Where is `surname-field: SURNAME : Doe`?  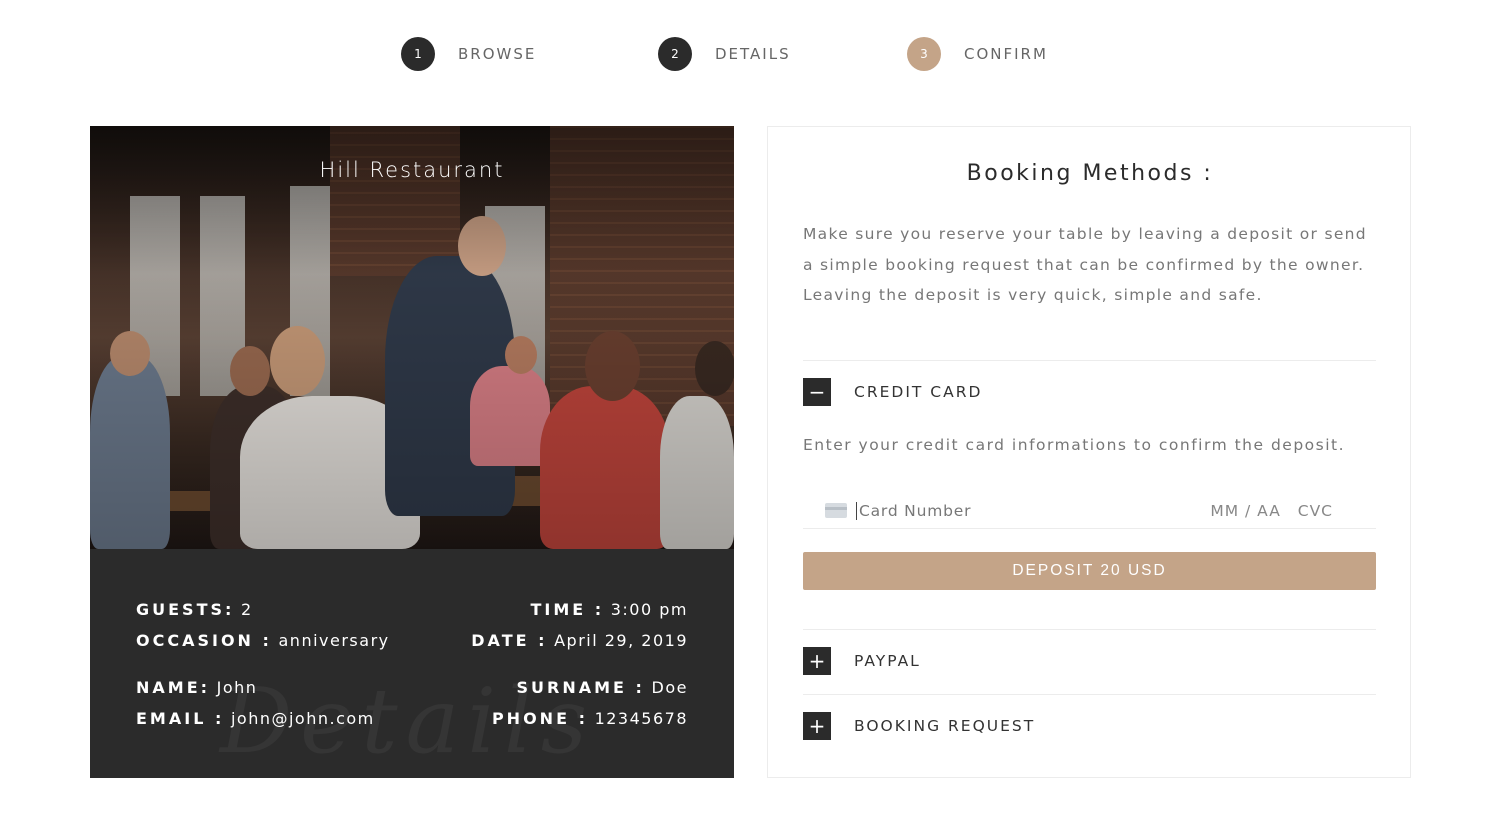
surname-field: SURNAME : Doe is located at coordinates (602, 687).